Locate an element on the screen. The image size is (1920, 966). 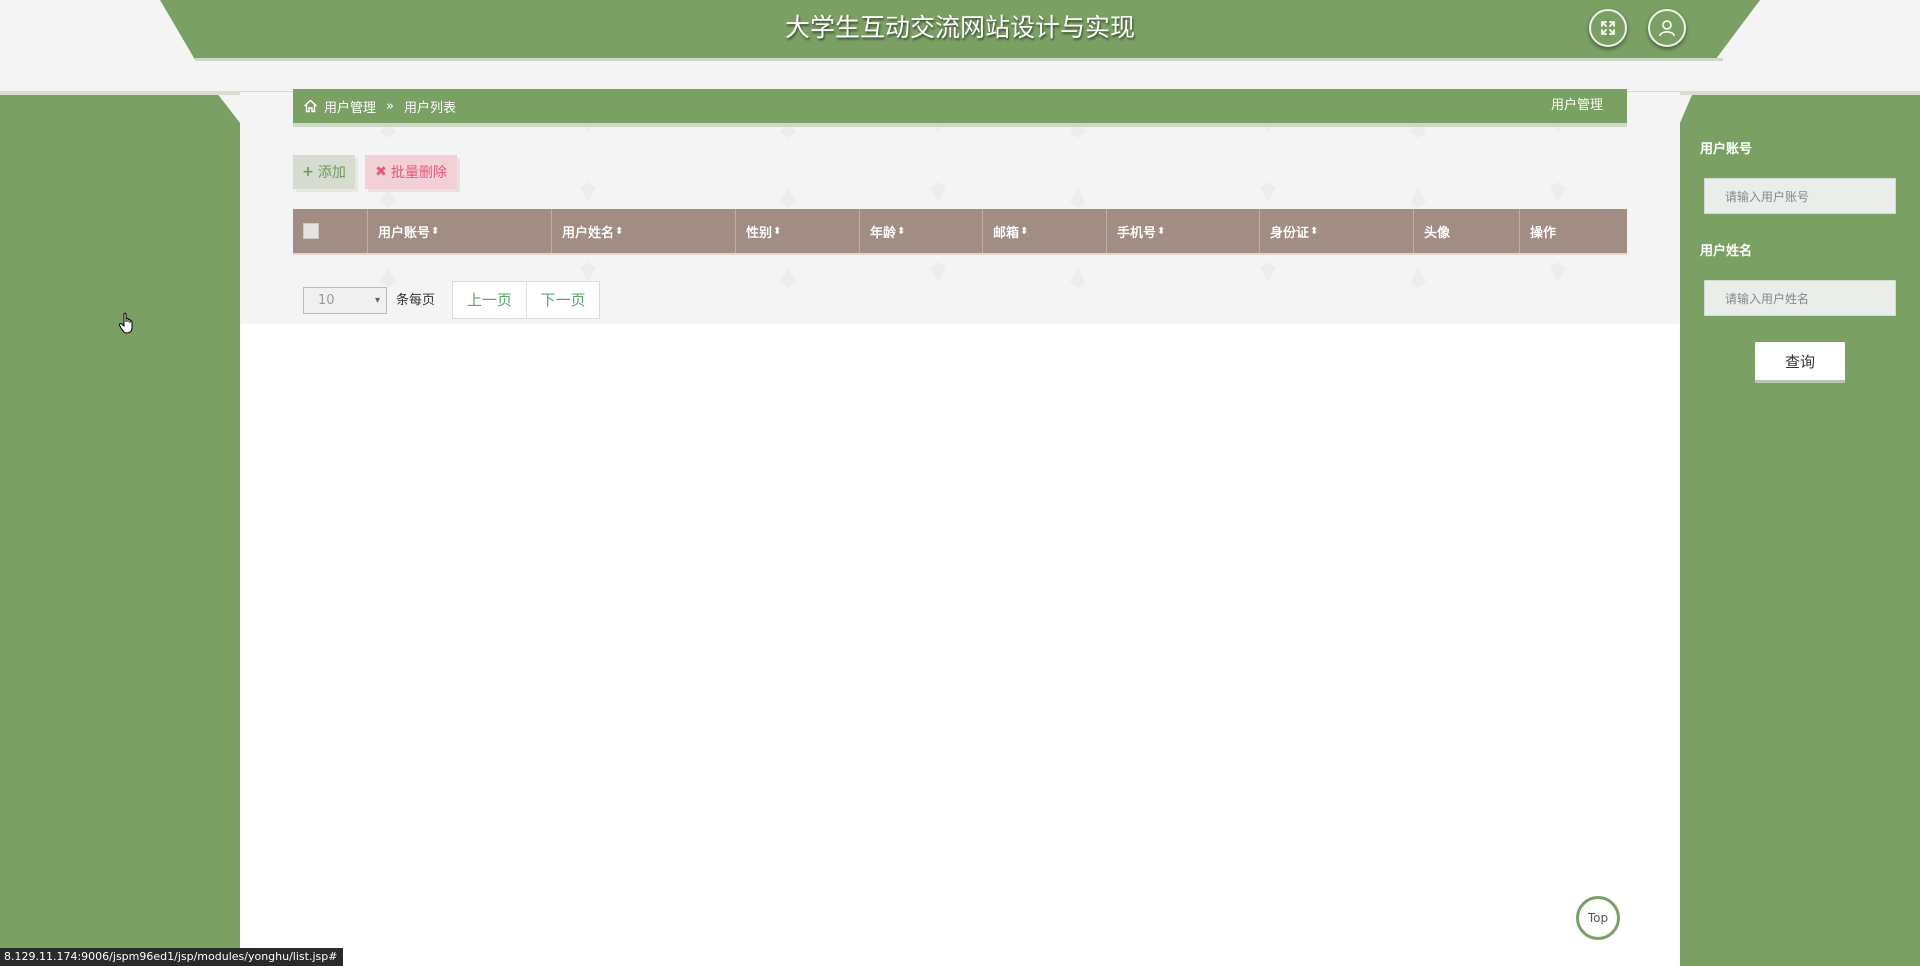
breadcrumb-page: 用户列表 is located at coordinates (429, 108).